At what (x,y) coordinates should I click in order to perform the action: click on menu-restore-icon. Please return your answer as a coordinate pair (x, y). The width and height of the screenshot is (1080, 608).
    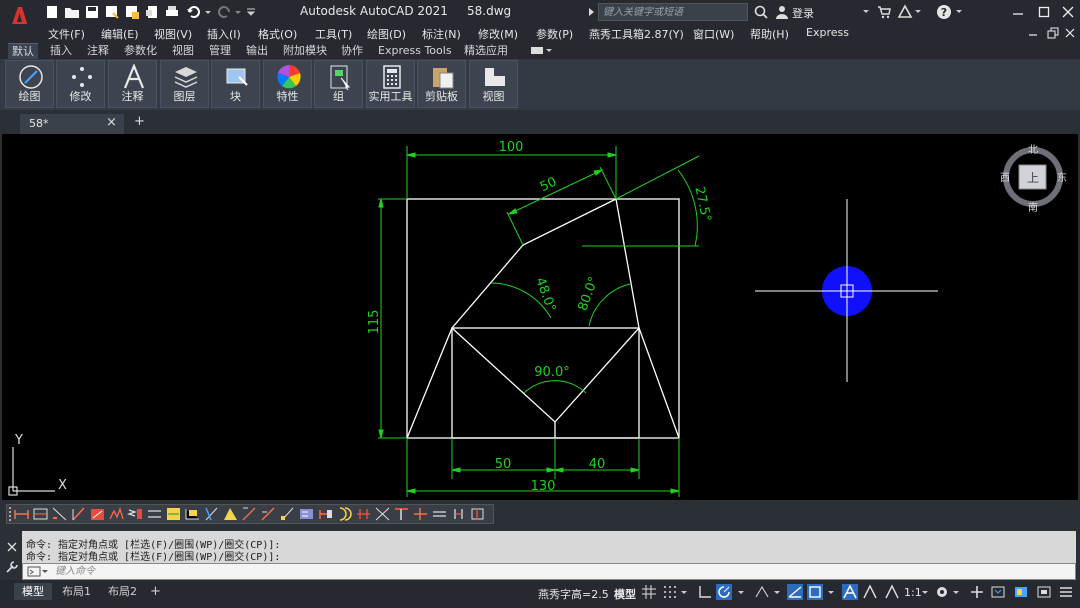
    Looking at the image, I should click on (1053, 33).